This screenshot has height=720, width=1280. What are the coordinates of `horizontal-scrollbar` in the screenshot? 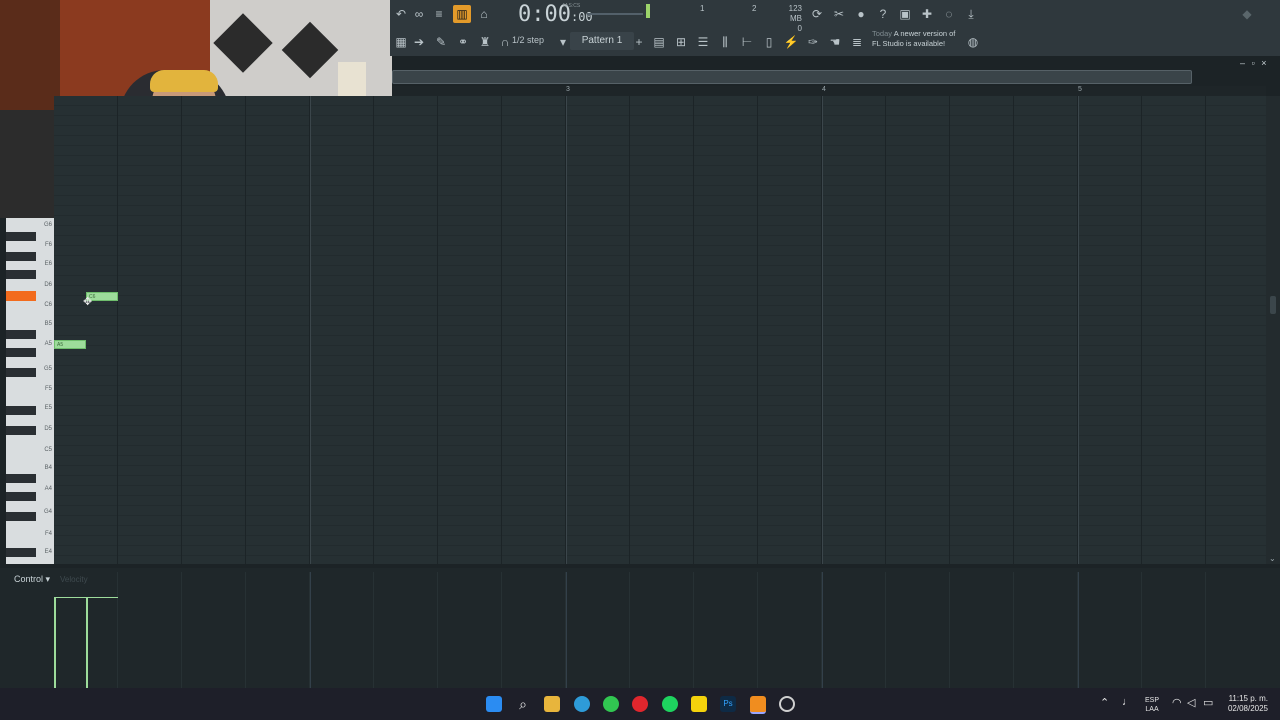 It's located at (792, 77).